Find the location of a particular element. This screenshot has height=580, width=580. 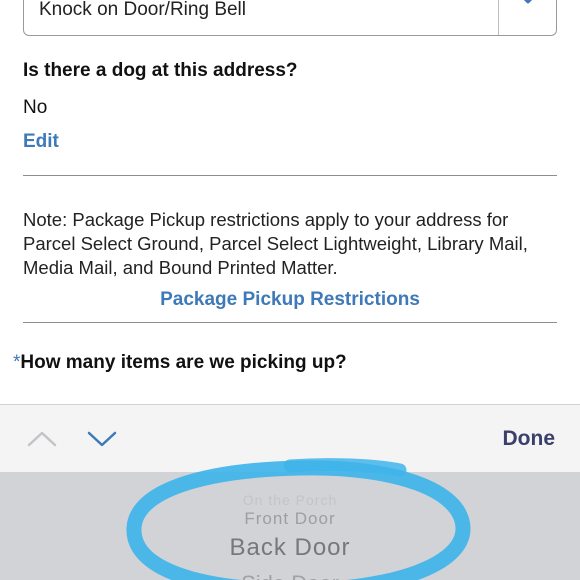

edit-dog-answer-link: Edit is located at coordinates (41, 142).